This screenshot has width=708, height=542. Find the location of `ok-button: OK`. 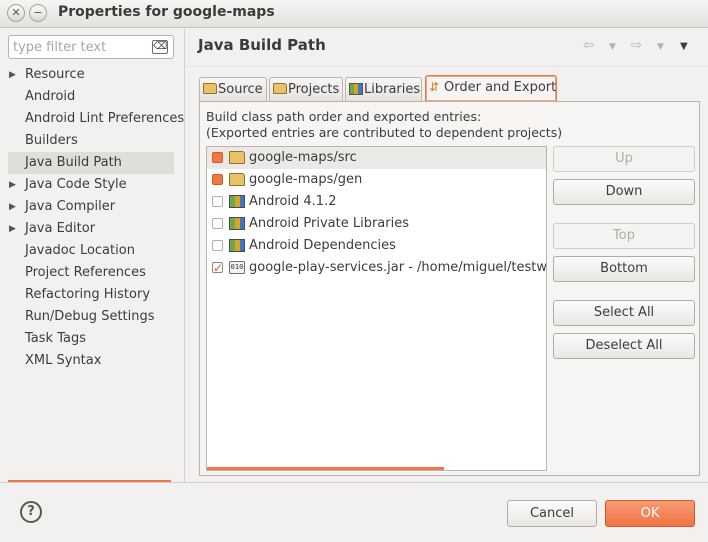

ok-button: OK is located at coordinates (650, 513).